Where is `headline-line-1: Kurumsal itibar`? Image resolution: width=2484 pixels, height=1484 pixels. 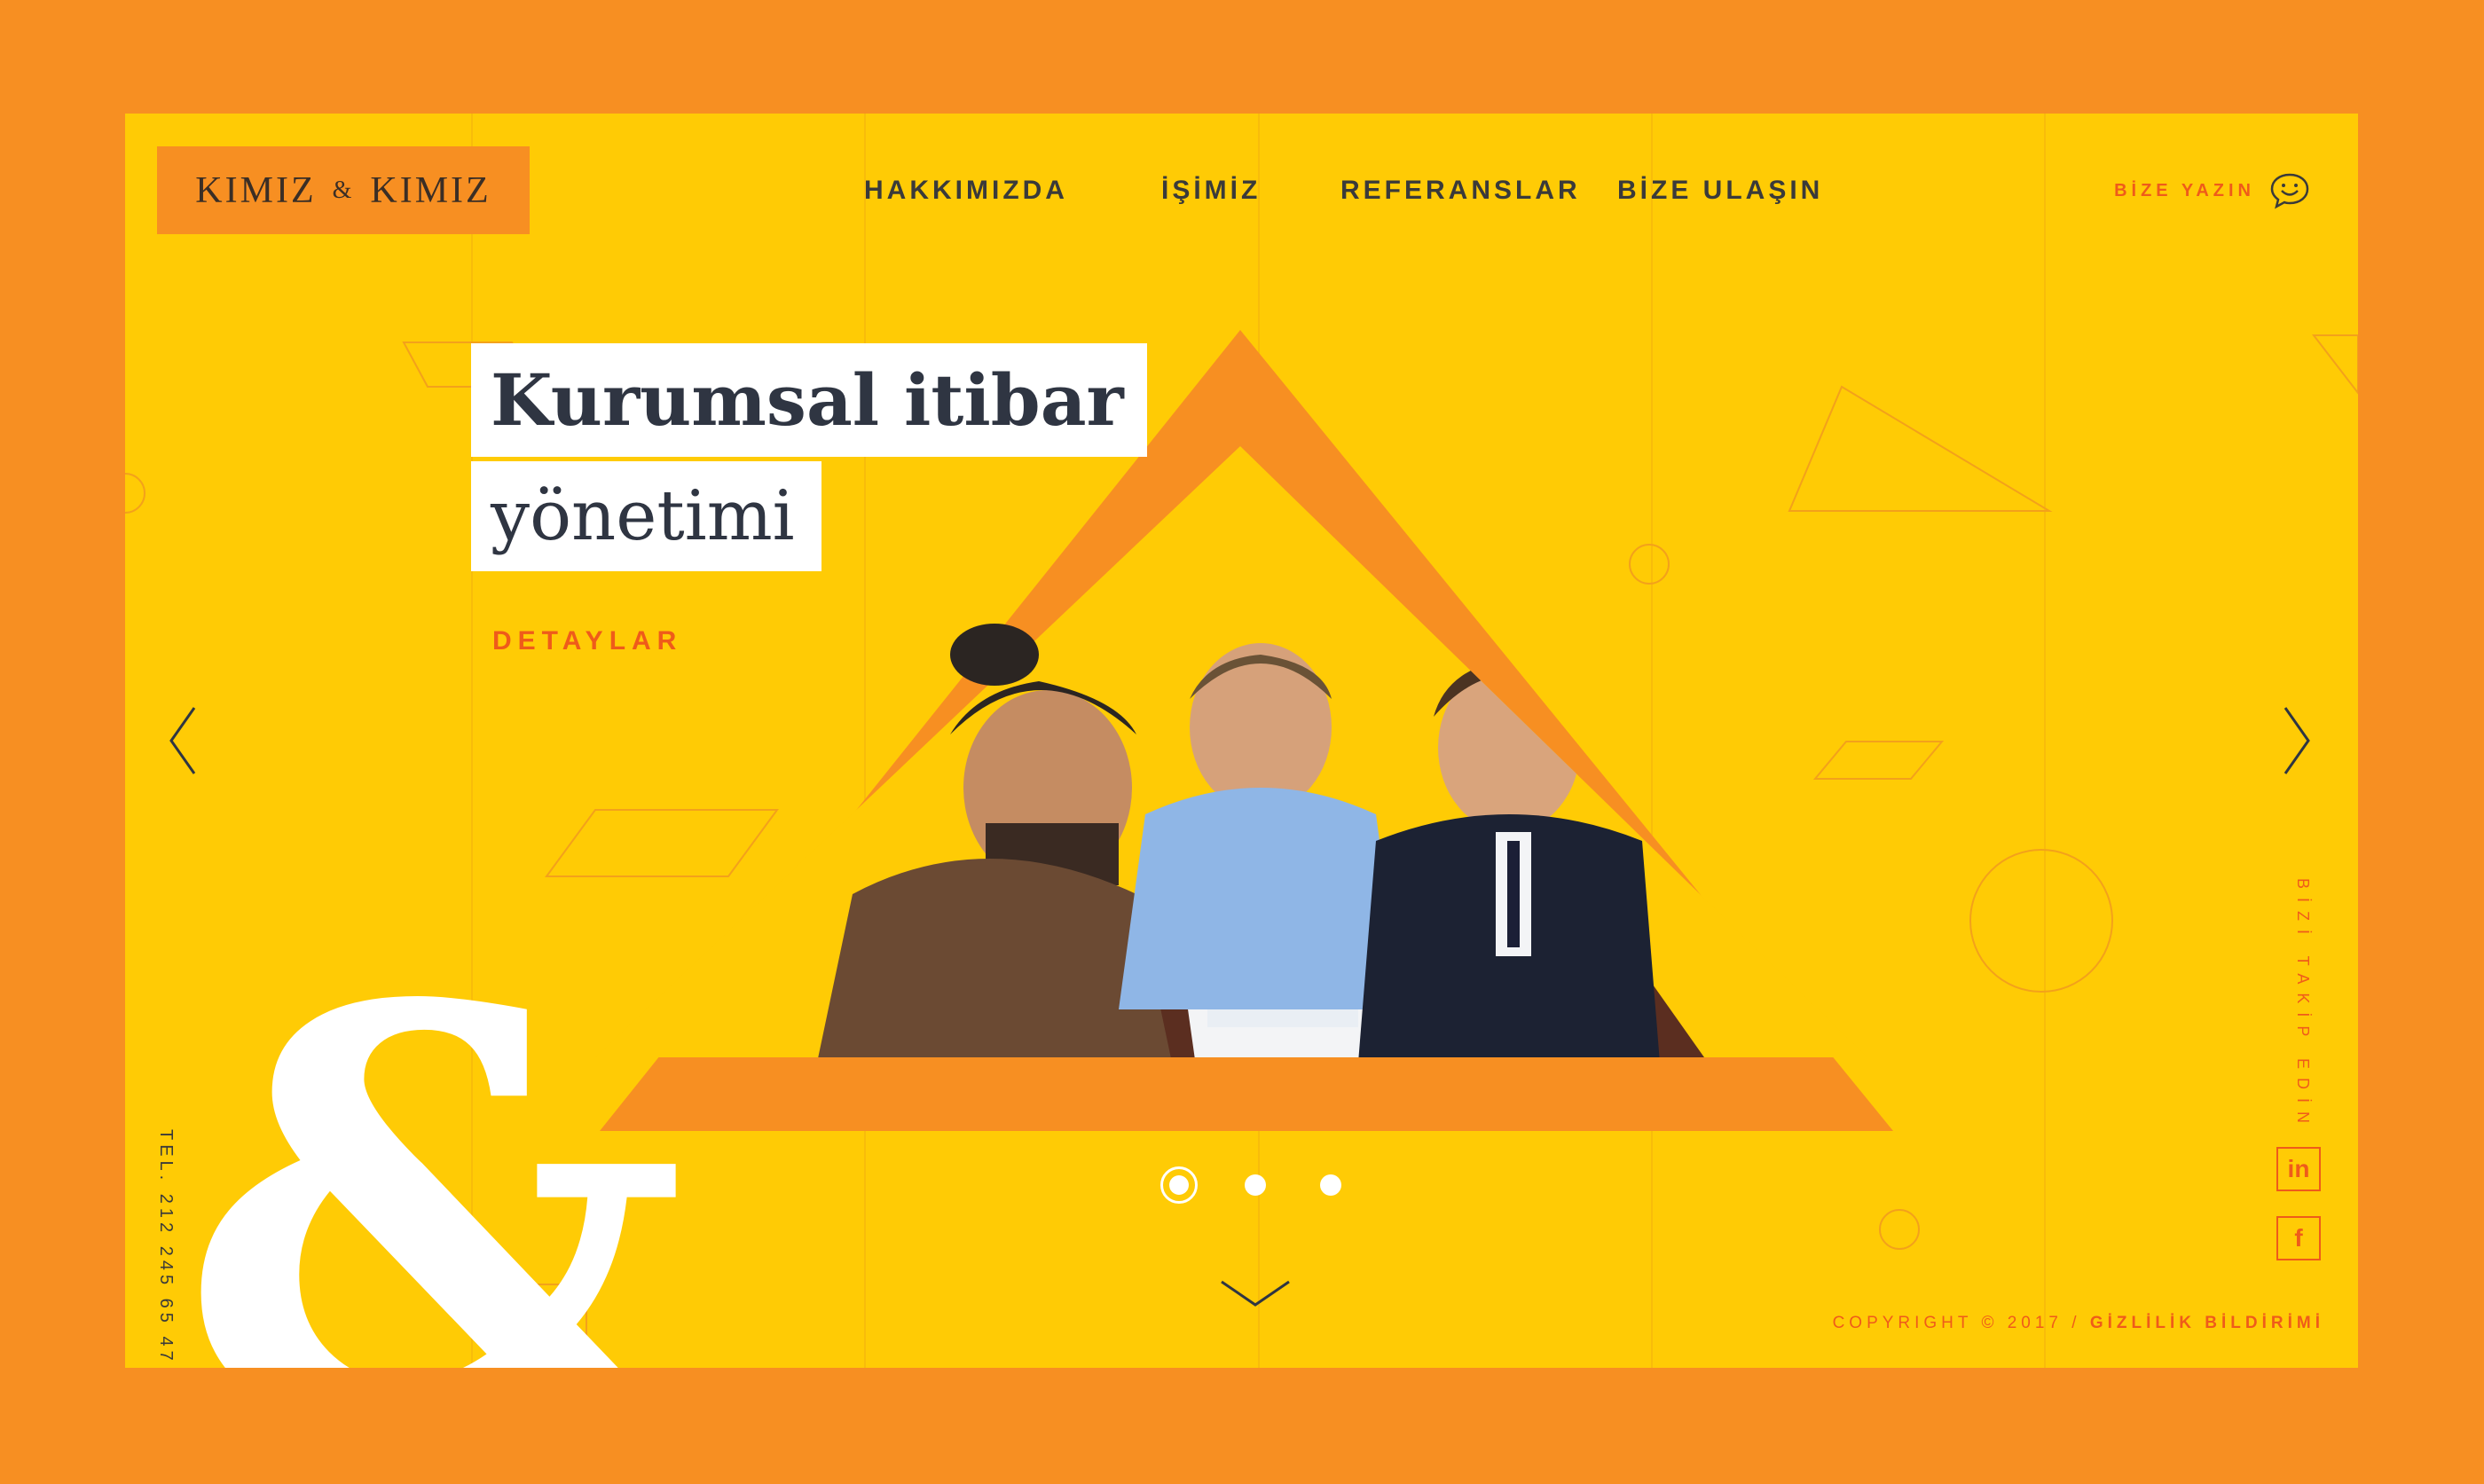
headline-line-1: Kurumsal itibar is located at coordinates (809, 400).